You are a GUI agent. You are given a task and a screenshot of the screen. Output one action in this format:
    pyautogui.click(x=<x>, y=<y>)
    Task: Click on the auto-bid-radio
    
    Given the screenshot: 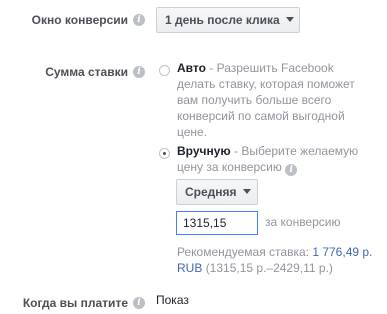 What is the action you would take?
    pyautogui.click(x=164, y=70)
    